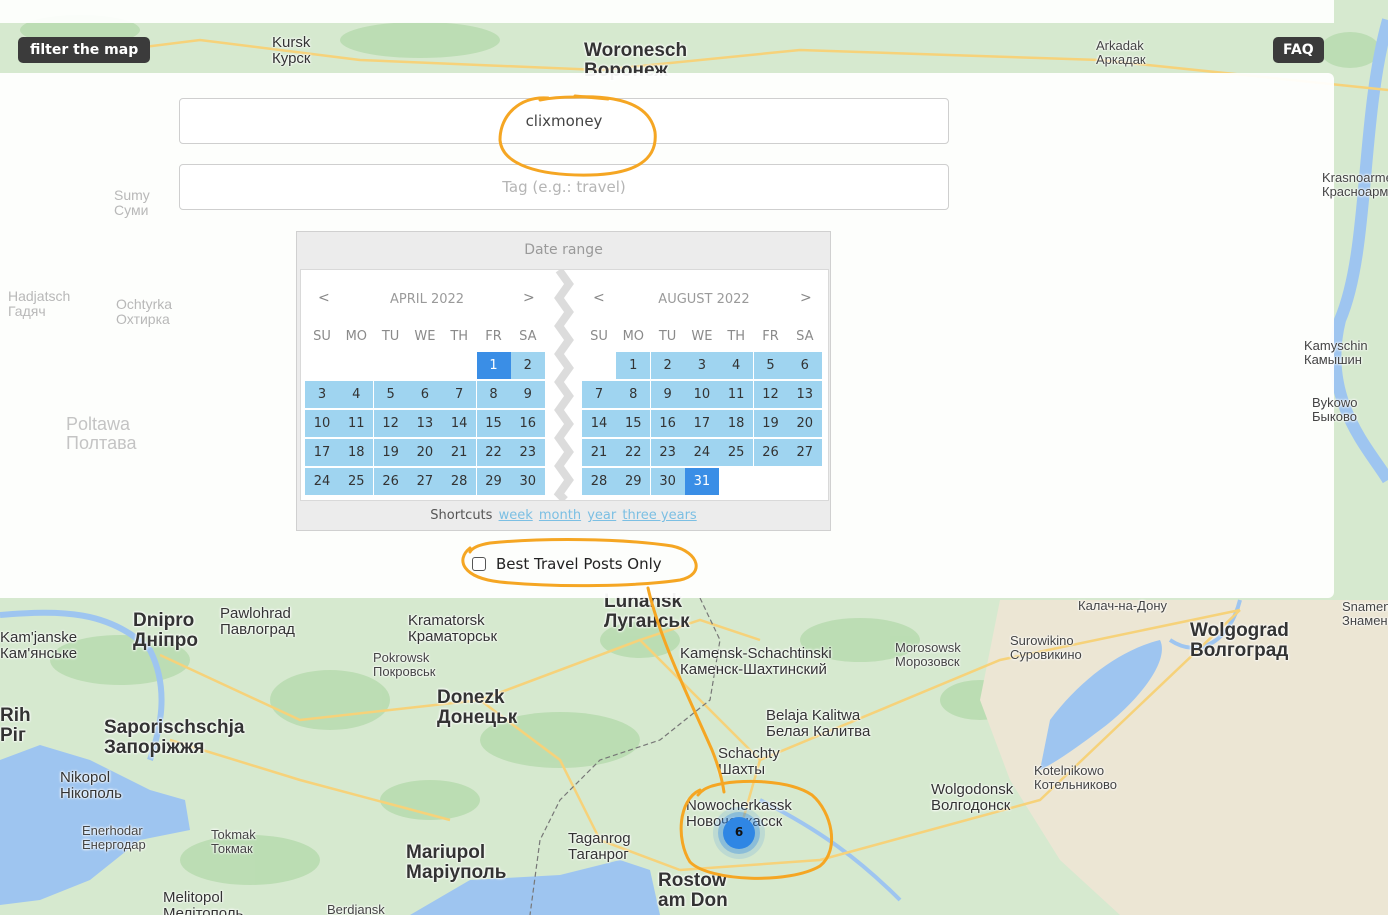  I want to click on april-weekday-we: WE, so click(425, 336).